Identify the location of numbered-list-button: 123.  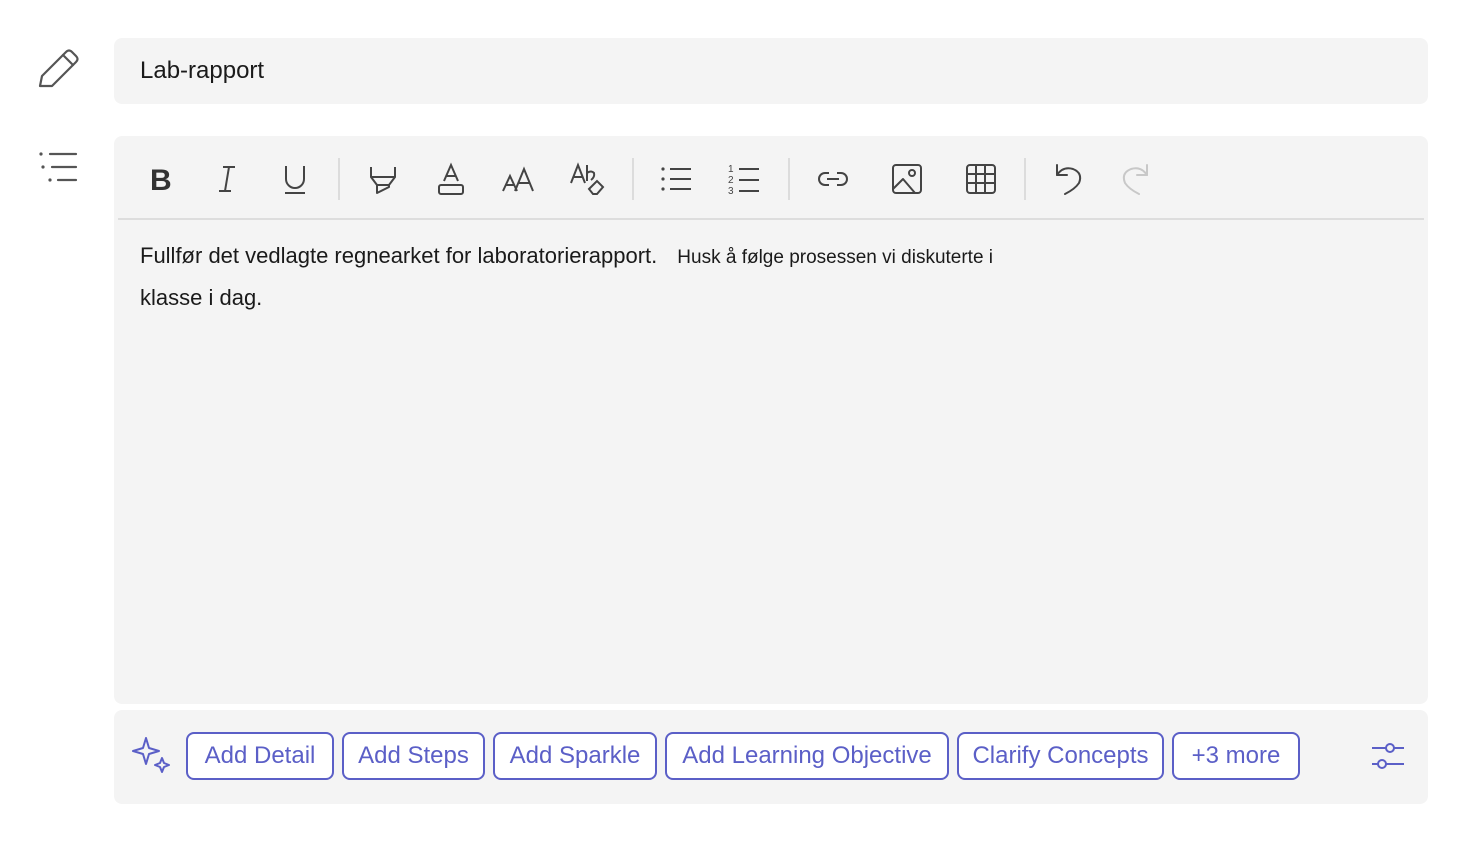
(745, 179).